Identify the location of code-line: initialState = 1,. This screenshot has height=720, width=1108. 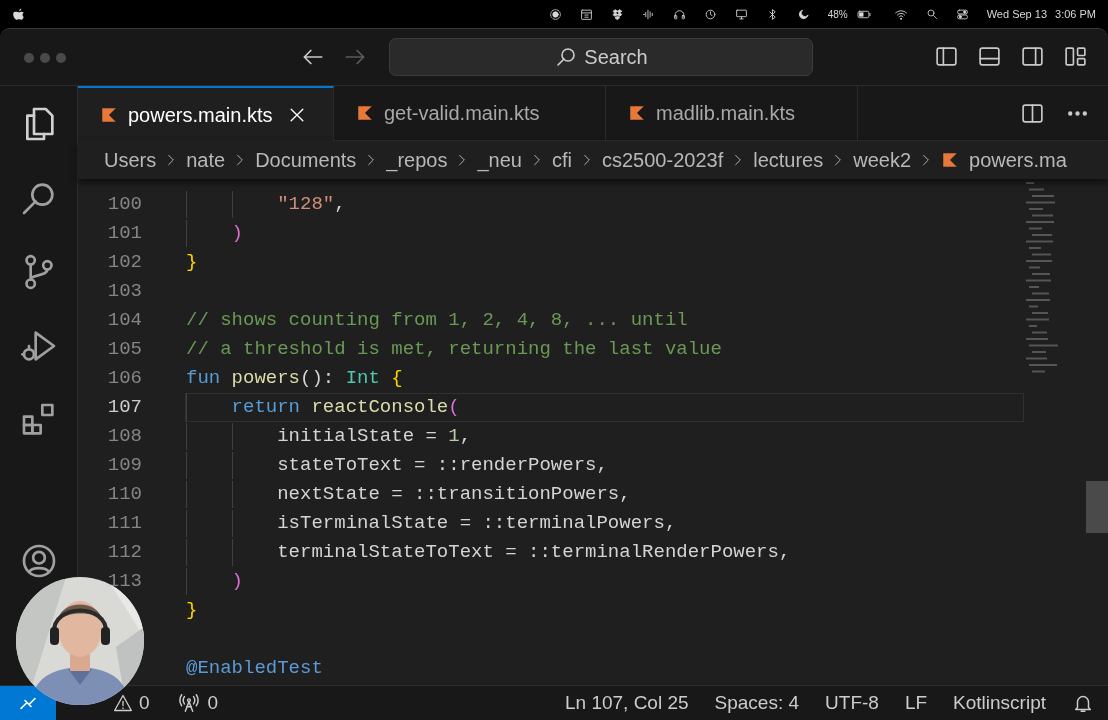
(374, 437).